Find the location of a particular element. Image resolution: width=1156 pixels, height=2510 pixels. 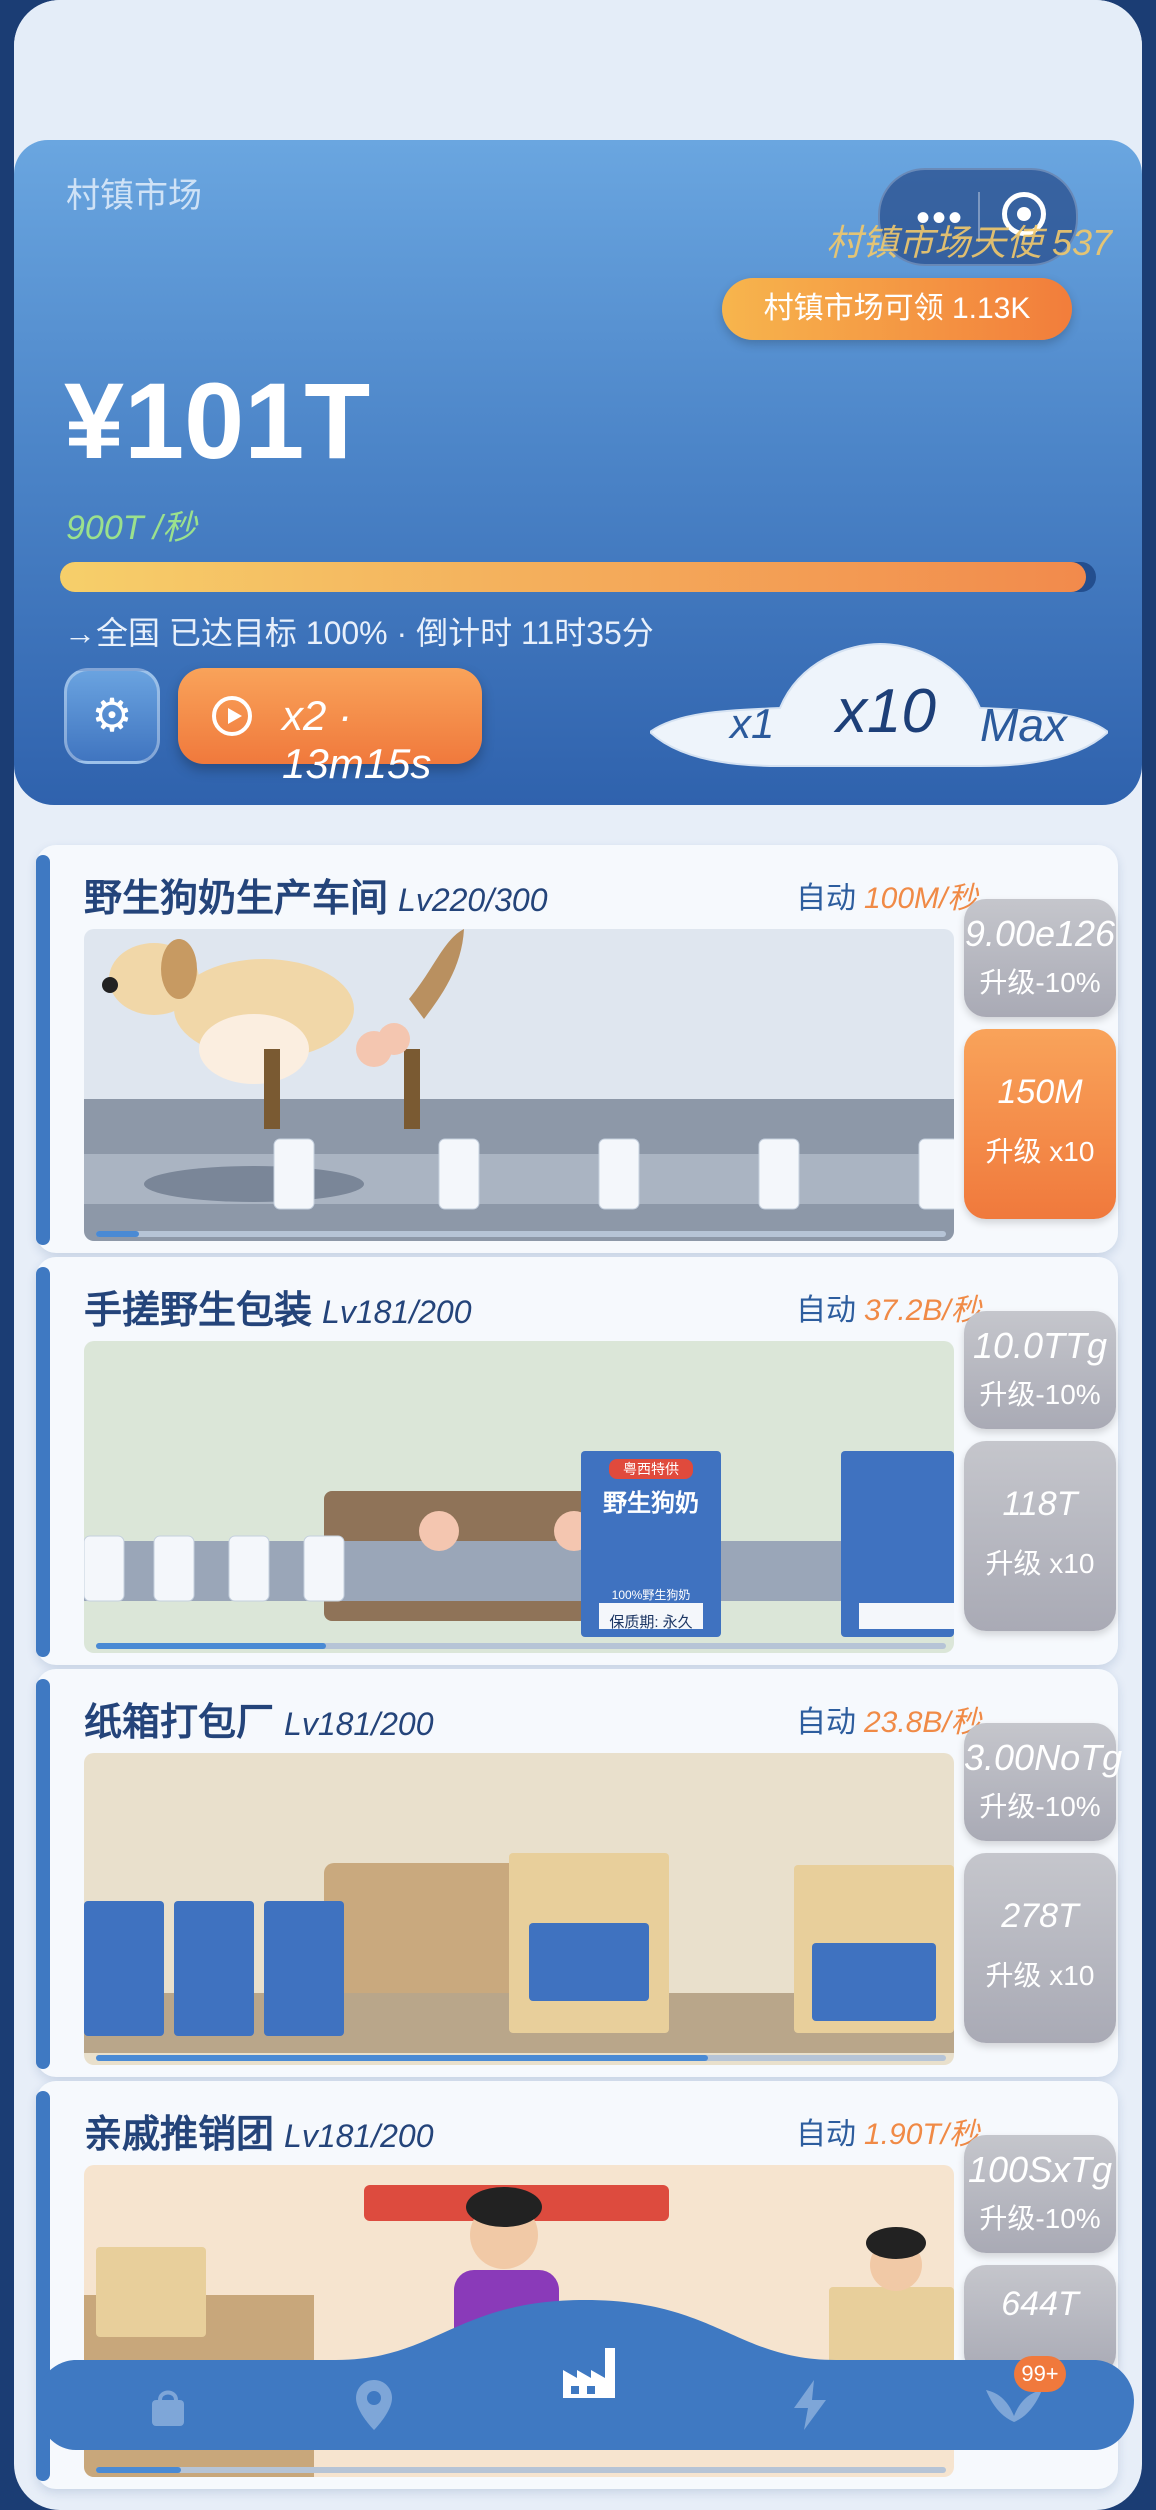

auto-rate: 自动 100M/秒 is located at coordinates (886, 895).